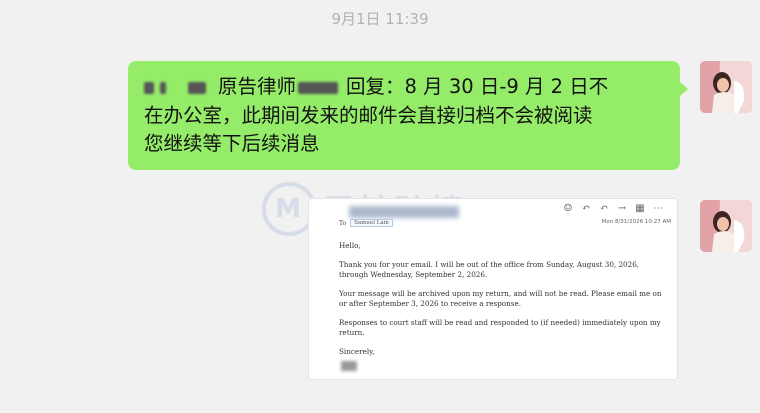  What do you see at coordinates (404, 212) in the screenshot?
I see `redacted-sender` at bounding box center [404, 212].